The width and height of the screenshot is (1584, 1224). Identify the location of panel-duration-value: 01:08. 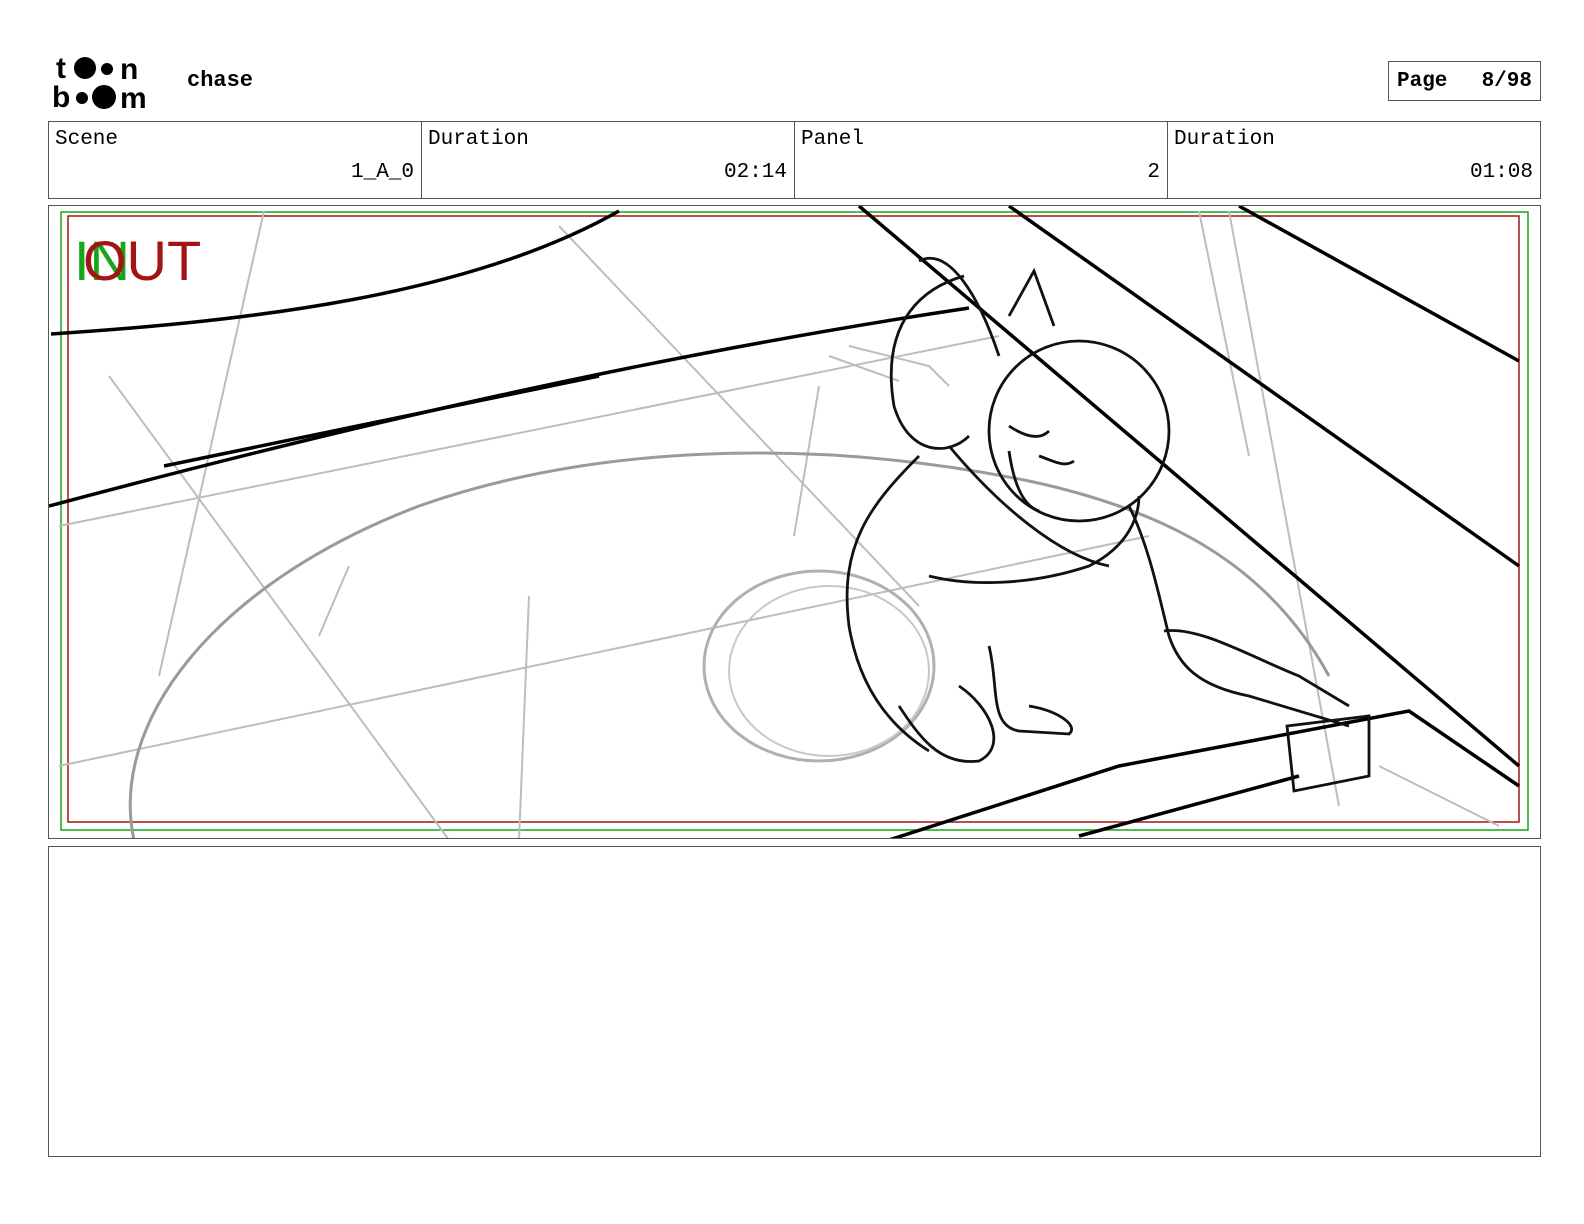
(1501, 172).